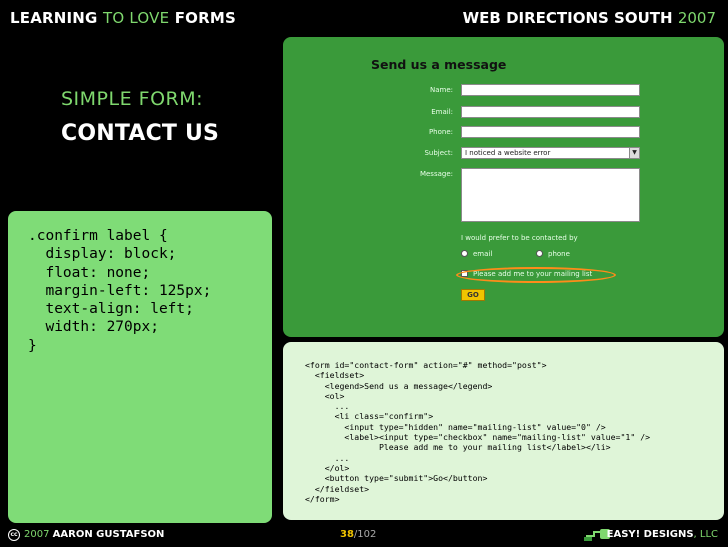  I want to click on presentation-title: LEARNING TO LOVE FORMS, so click(123, 18).